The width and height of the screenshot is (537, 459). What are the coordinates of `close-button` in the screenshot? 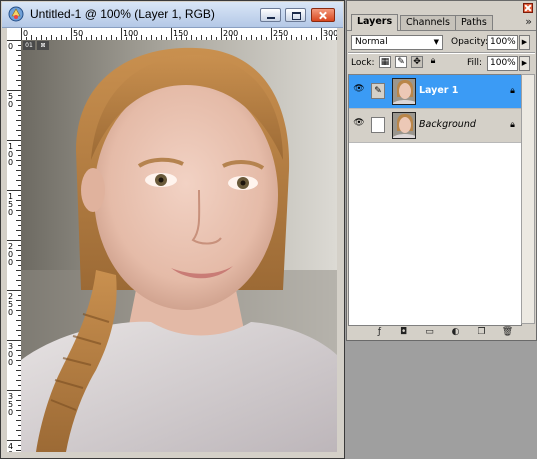 It's located at (323, 15).